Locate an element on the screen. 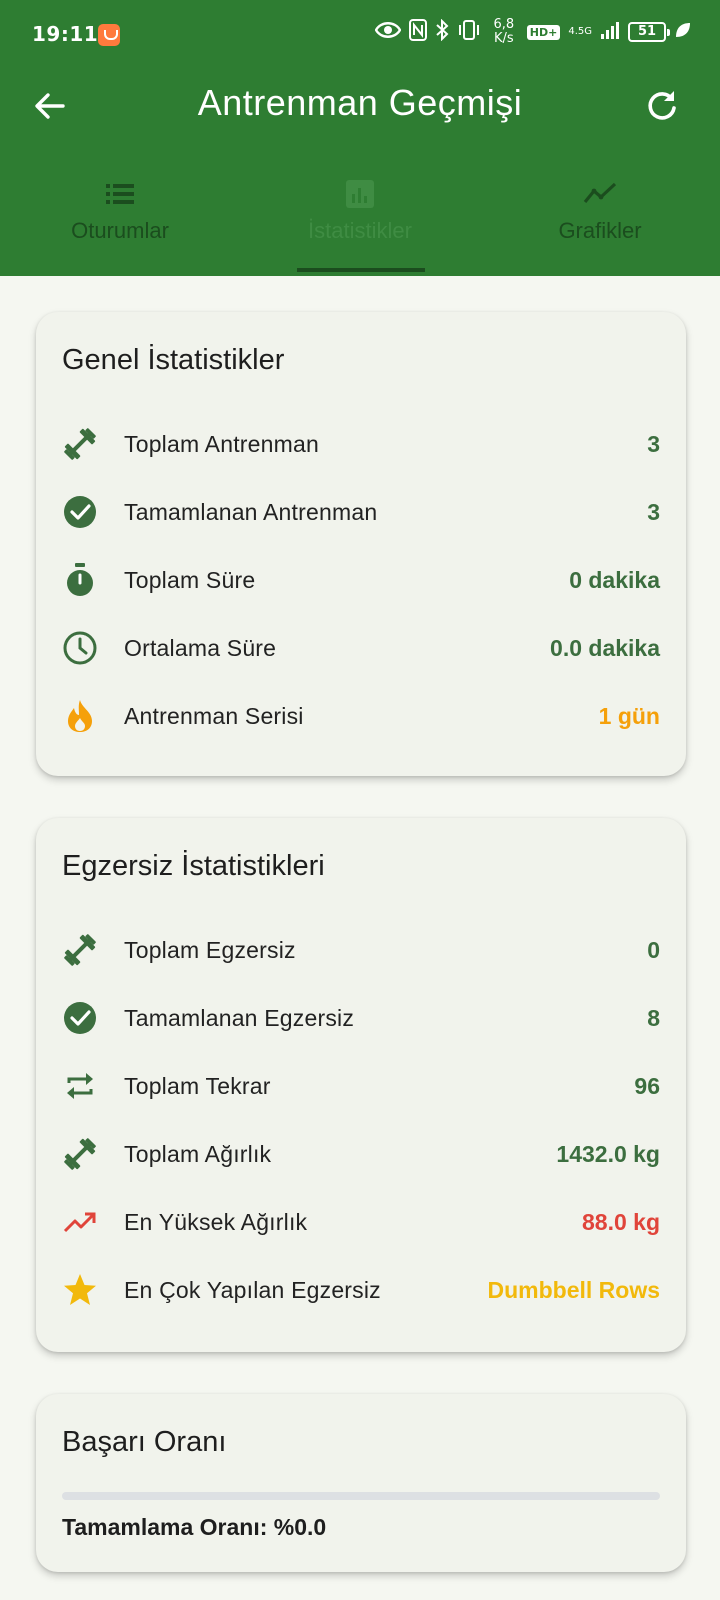  stat-row-total-weight: Toplam Ağırlık 1432.0 kg is located at coordinates (361, 1154).